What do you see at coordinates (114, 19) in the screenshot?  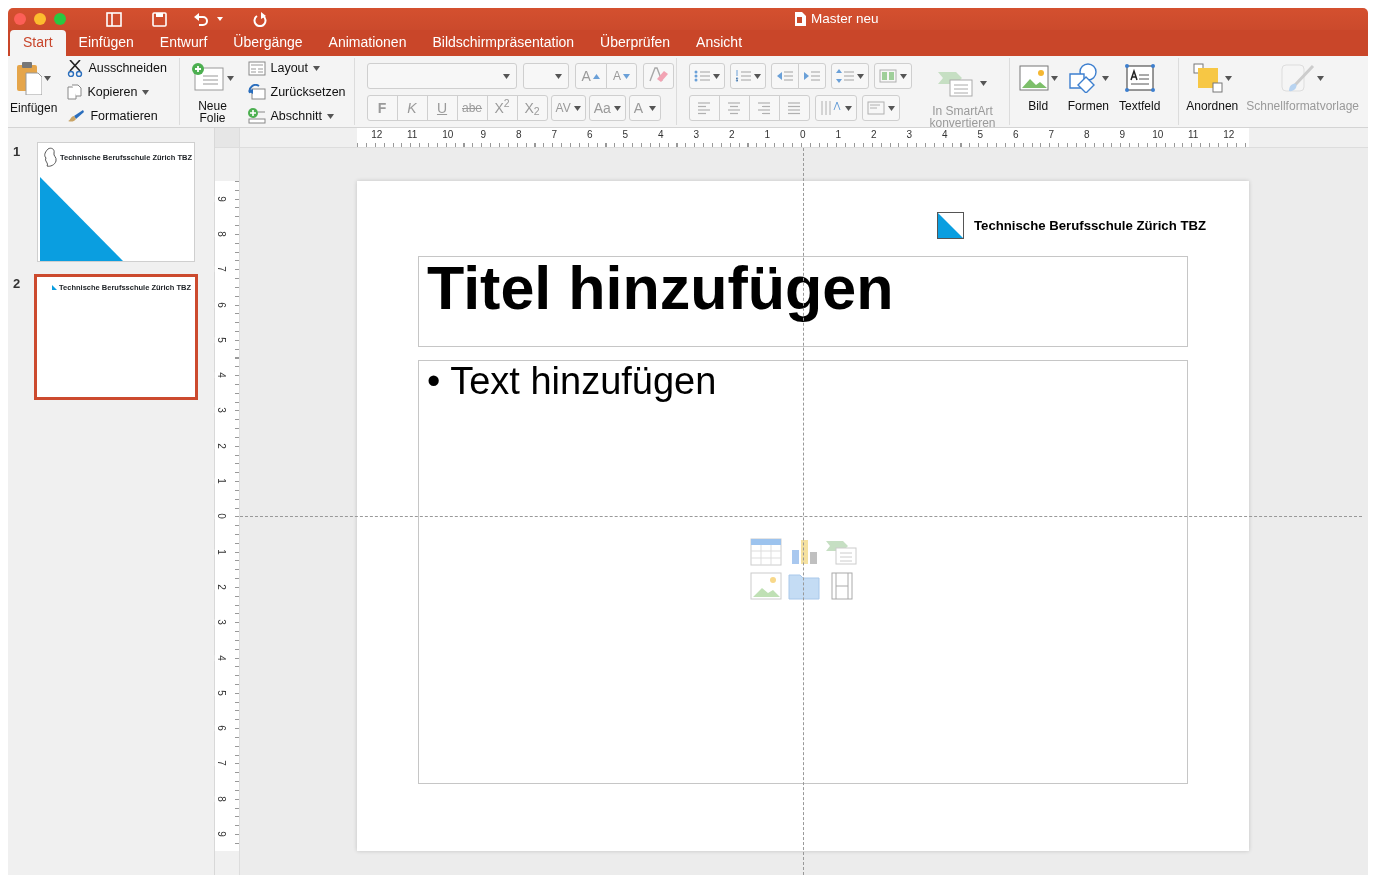 I see `sidebar-toggle-icon` at bounding box center [114, 19].